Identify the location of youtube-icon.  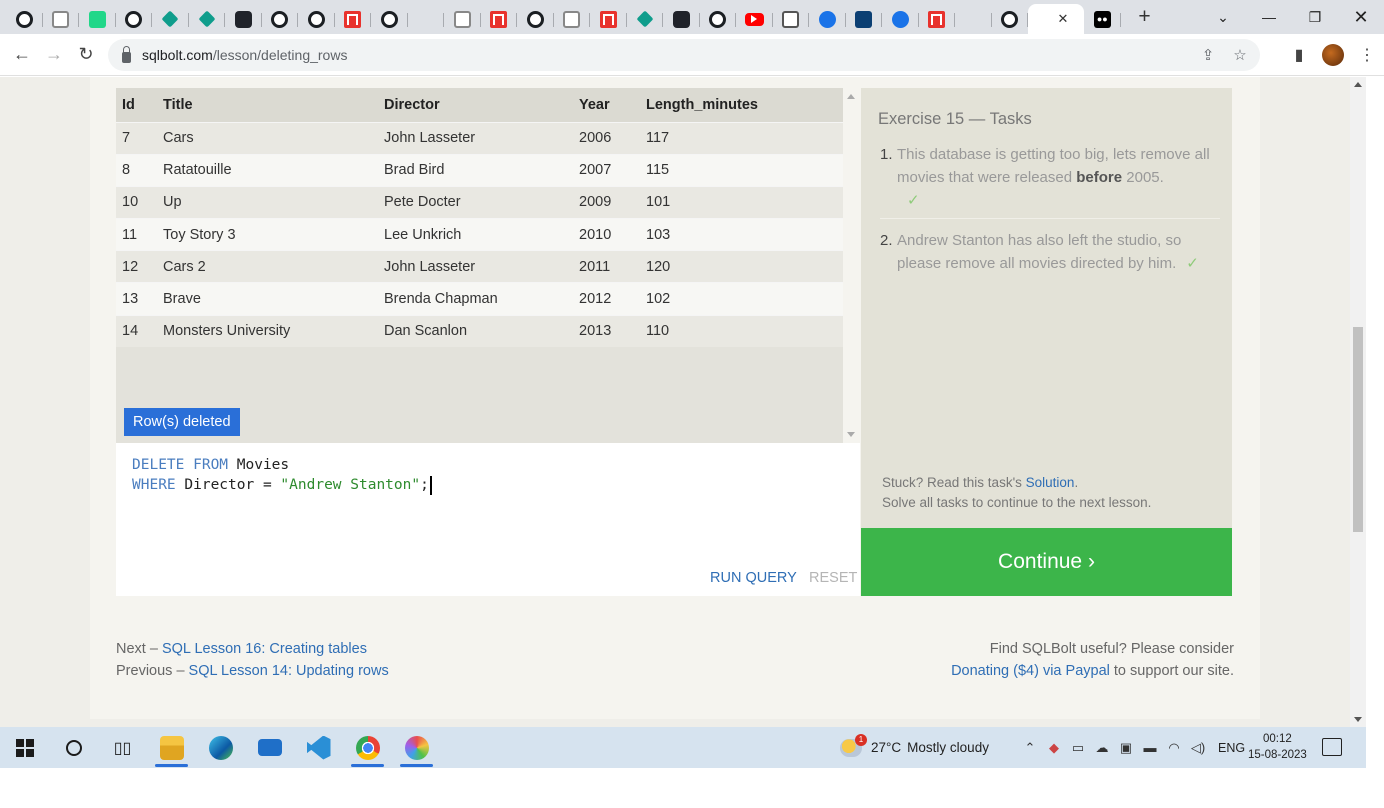
(754, 19).